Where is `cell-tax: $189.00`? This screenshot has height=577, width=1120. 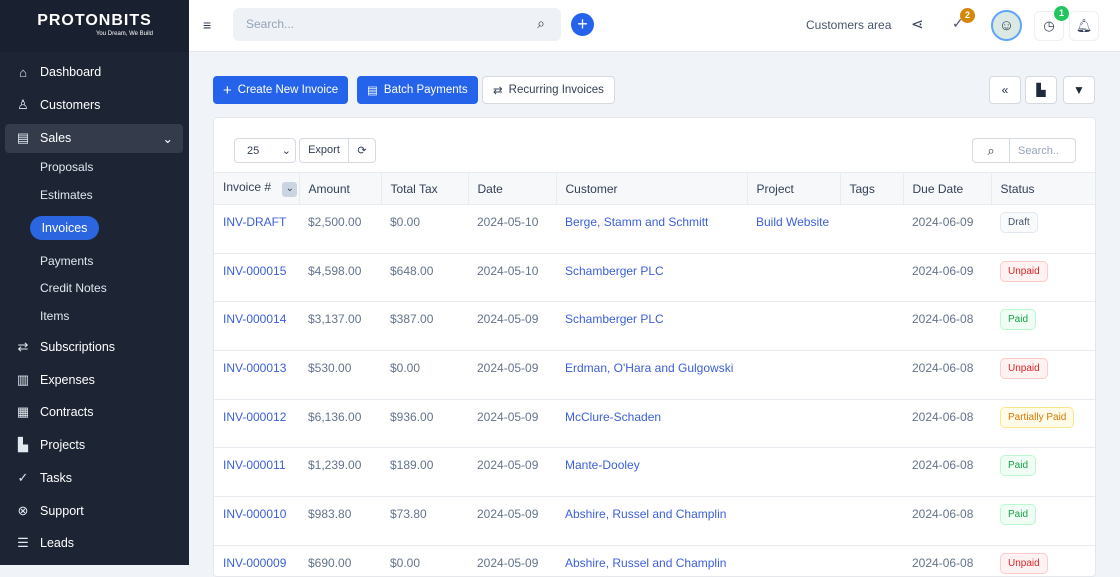 cell-tax: $189.00 is located at coordinates (424, 472).